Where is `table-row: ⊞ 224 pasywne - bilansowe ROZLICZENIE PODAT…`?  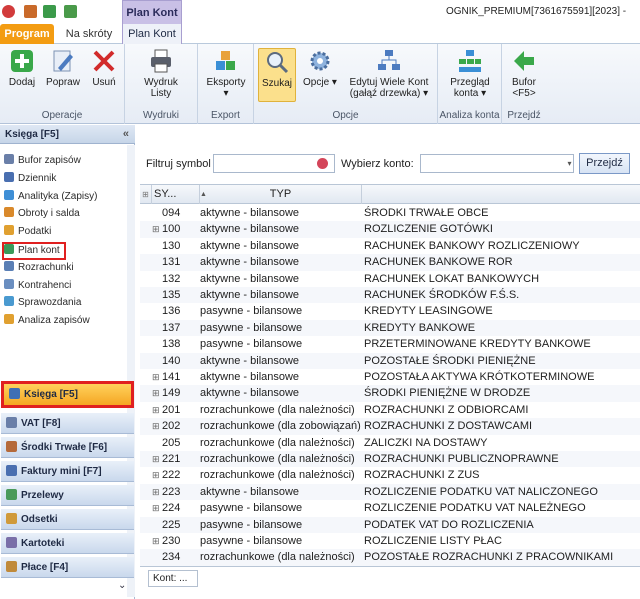 table-row: ⊞ 224 pasywne - bilansowe ROZLICZENIE PODAT… is located at coordinates (390, 508).